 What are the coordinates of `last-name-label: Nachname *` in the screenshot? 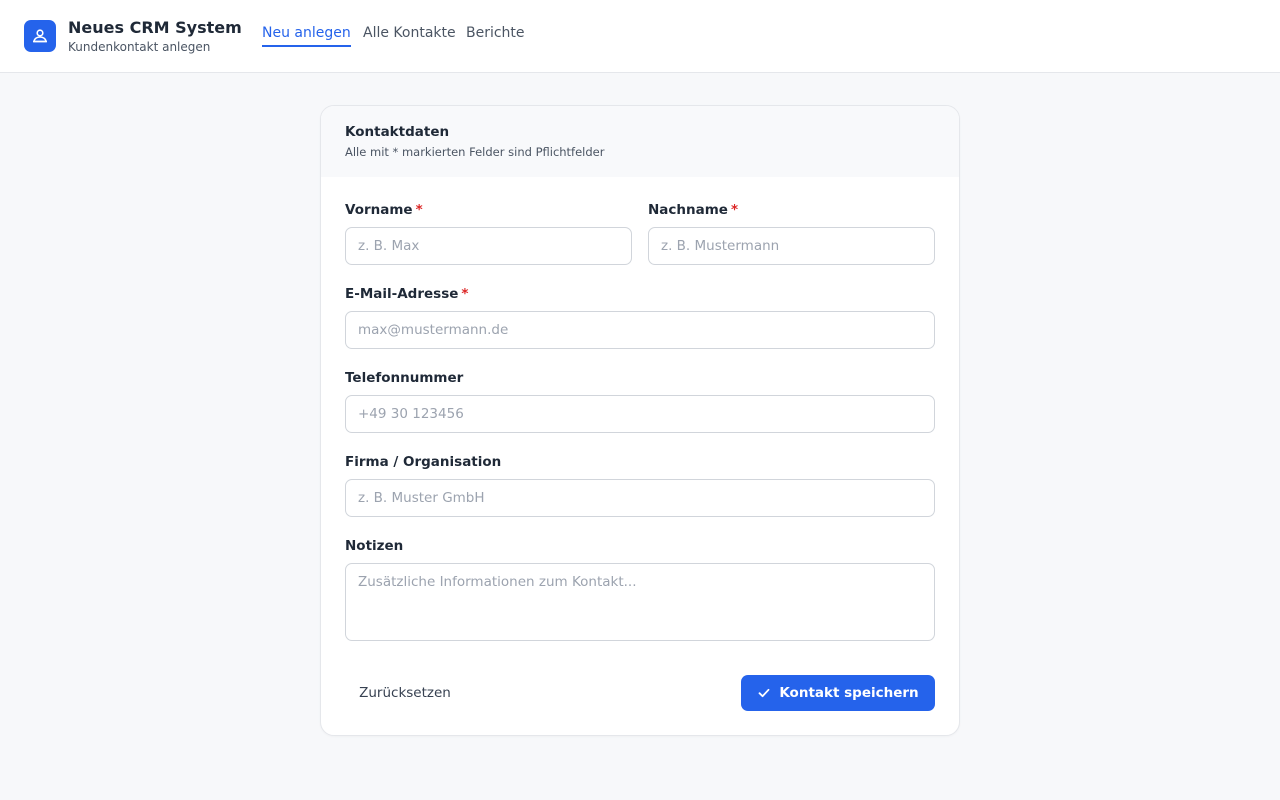 It's located at (693, 210).